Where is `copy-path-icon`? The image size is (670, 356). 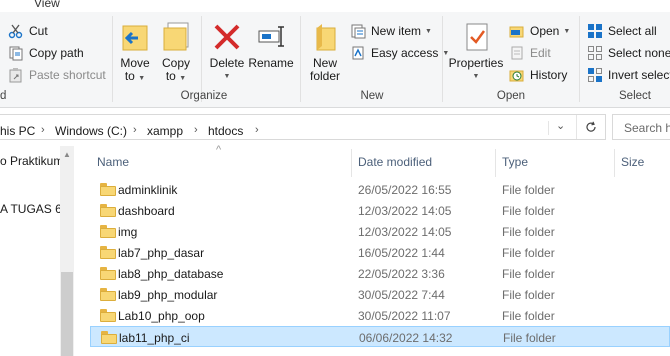 copy-path-icon is located at coordinates (16, 53).